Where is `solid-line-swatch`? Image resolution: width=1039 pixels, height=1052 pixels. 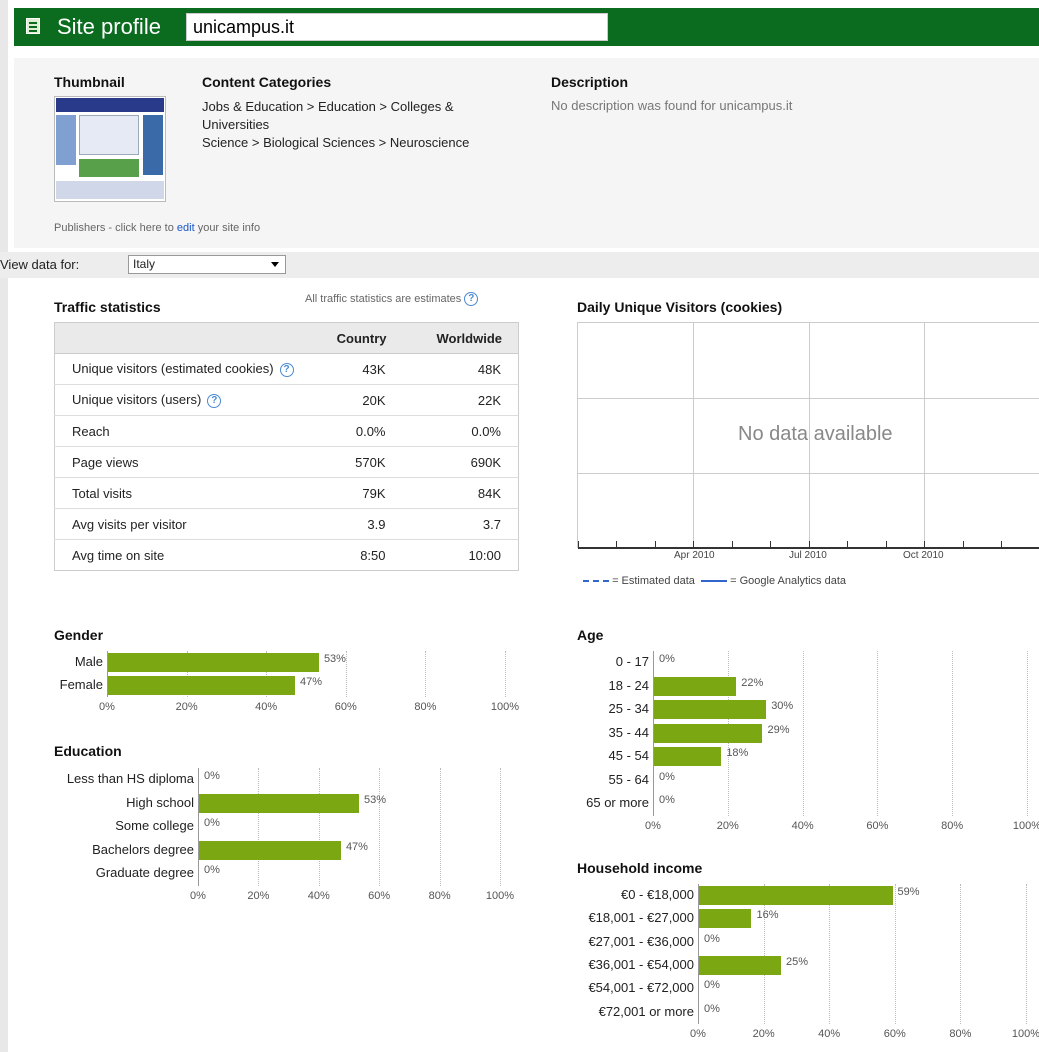
solid-line-swatch is located at coordinates (714, 581).